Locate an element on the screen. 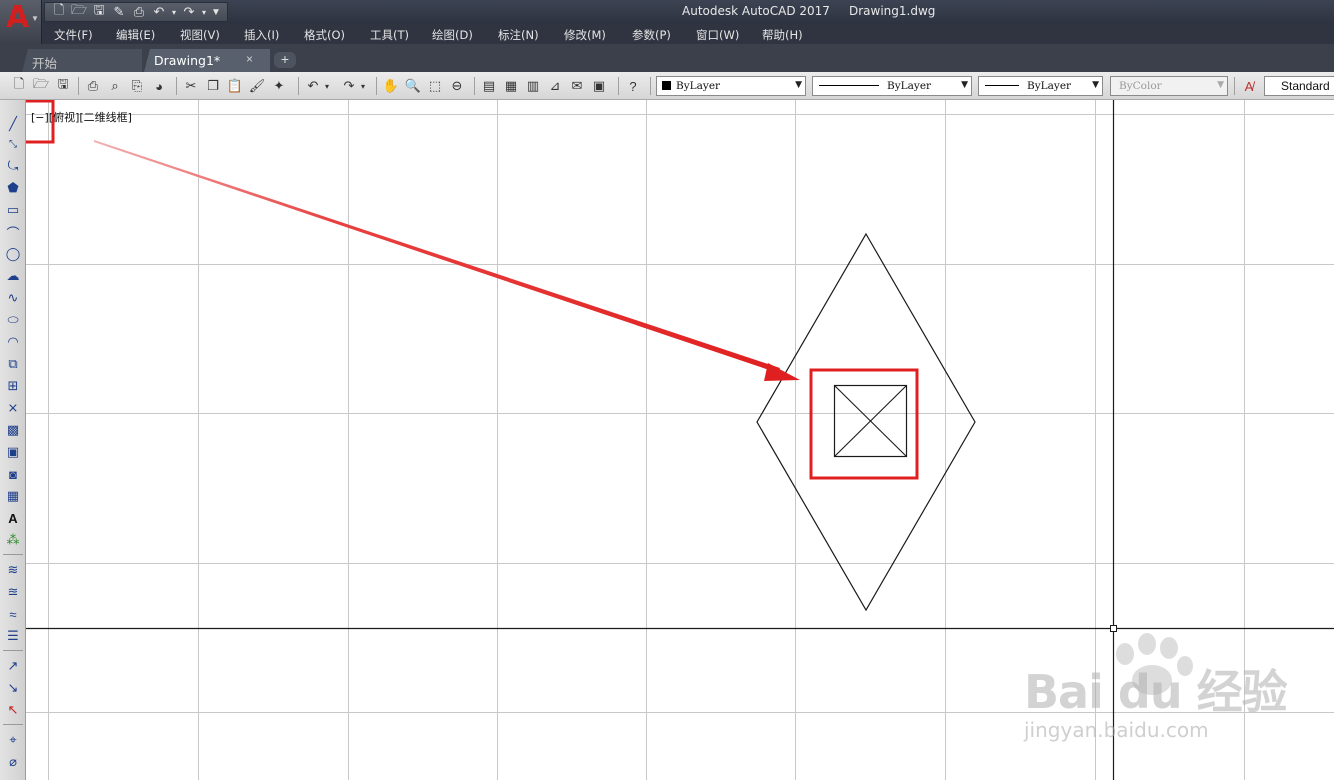 This screenshot has width=1334, height=780. menu-format: 格式(O) is located at coordinates (324, 35).